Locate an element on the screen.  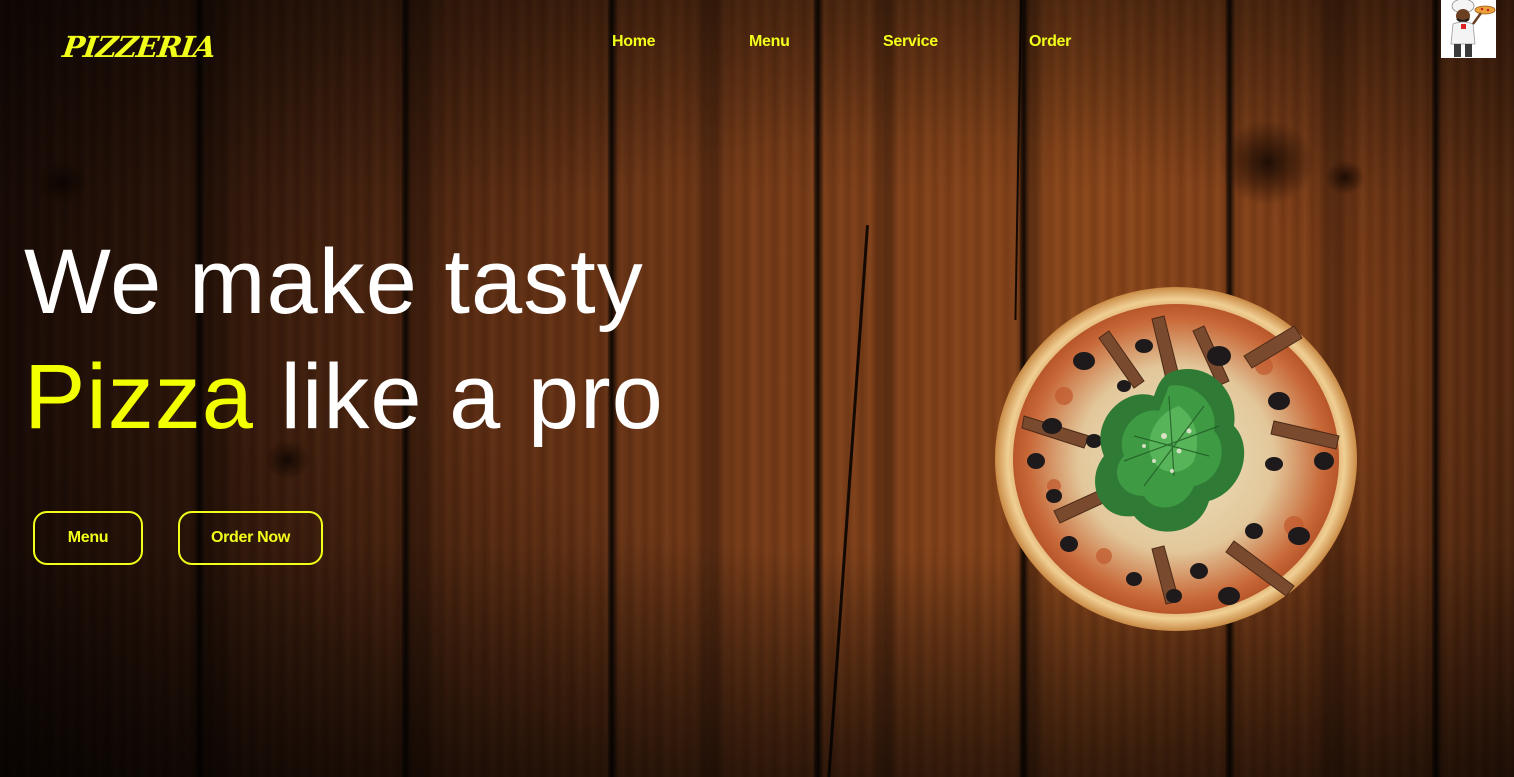
menu-button: Menu is located at coordinates (88, 538).